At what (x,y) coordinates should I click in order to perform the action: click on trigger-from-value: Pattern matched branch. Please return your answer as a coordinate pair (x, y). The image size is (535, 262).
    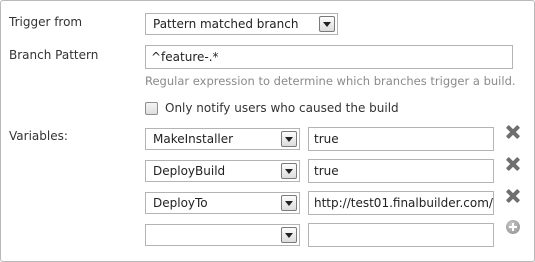
    Looking at the image, I should click on (226, 24).